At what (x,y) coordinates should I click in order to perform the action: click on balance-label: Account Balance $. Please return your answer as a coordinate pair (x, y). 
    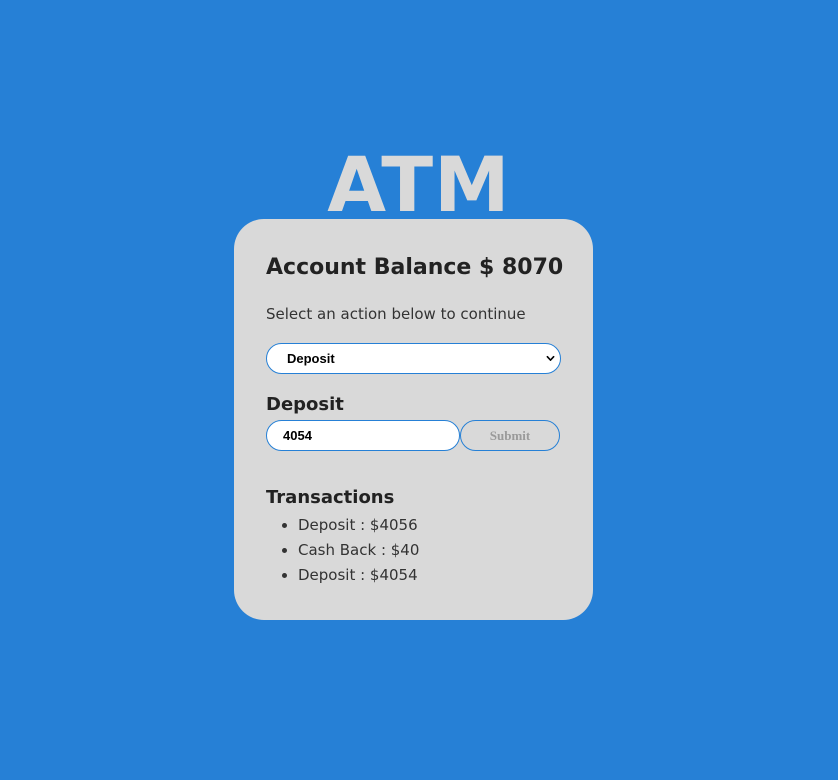
    Looking at the image, I should click on (380, 267).